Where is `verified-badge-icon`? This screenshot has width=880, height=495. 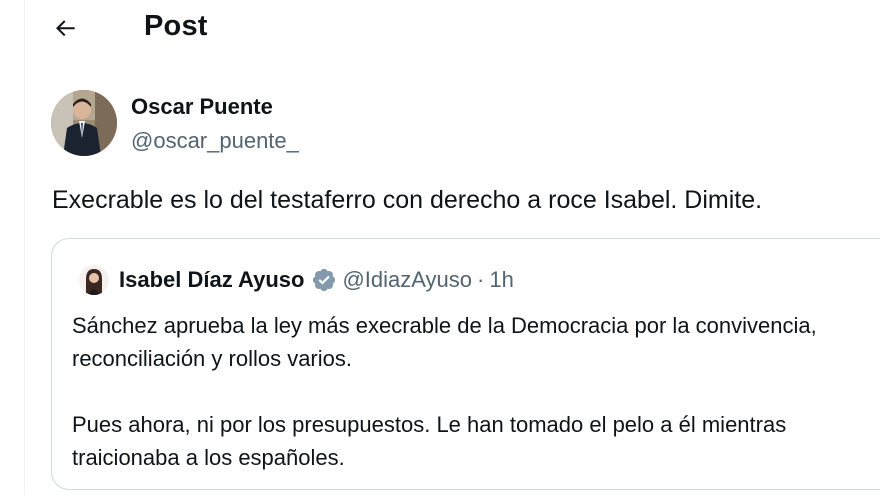
verified-badge-icon is located at coordinates (324, 280).